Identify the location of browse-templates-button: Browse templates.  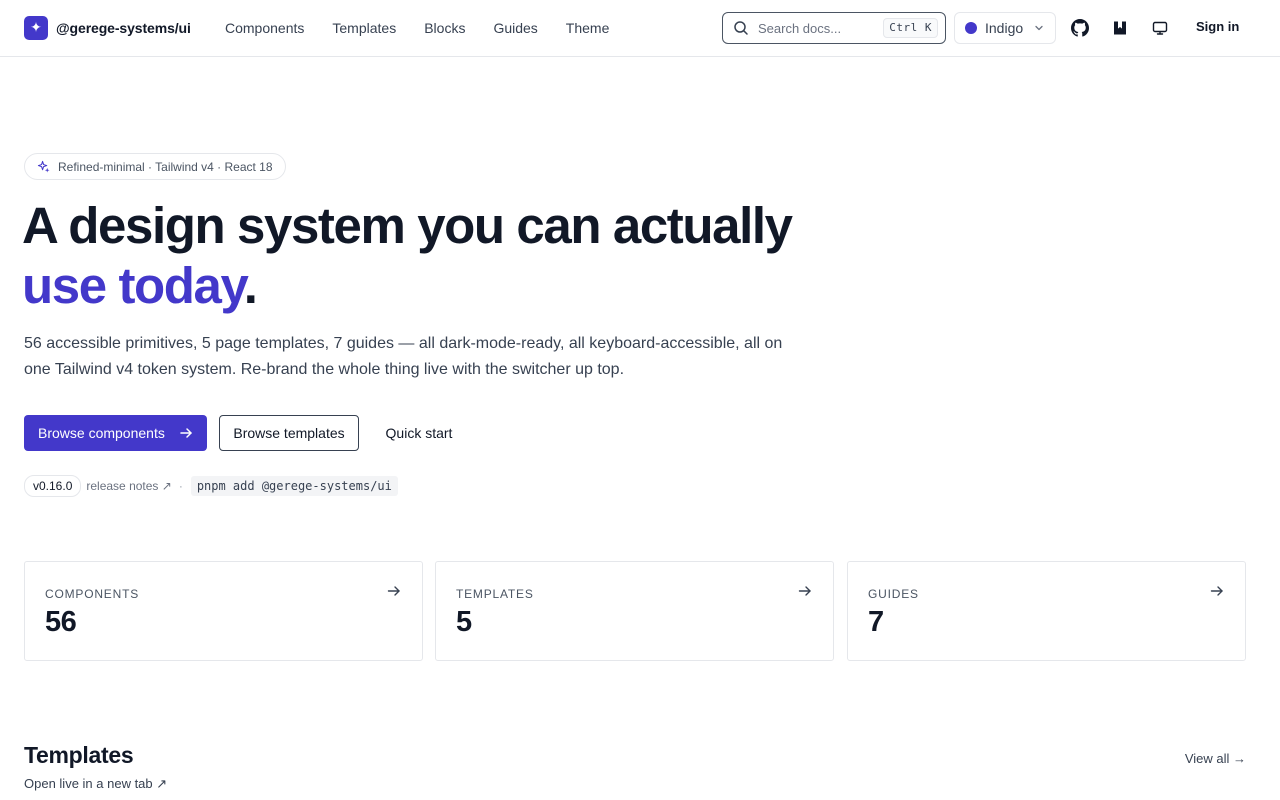
(289, 433).